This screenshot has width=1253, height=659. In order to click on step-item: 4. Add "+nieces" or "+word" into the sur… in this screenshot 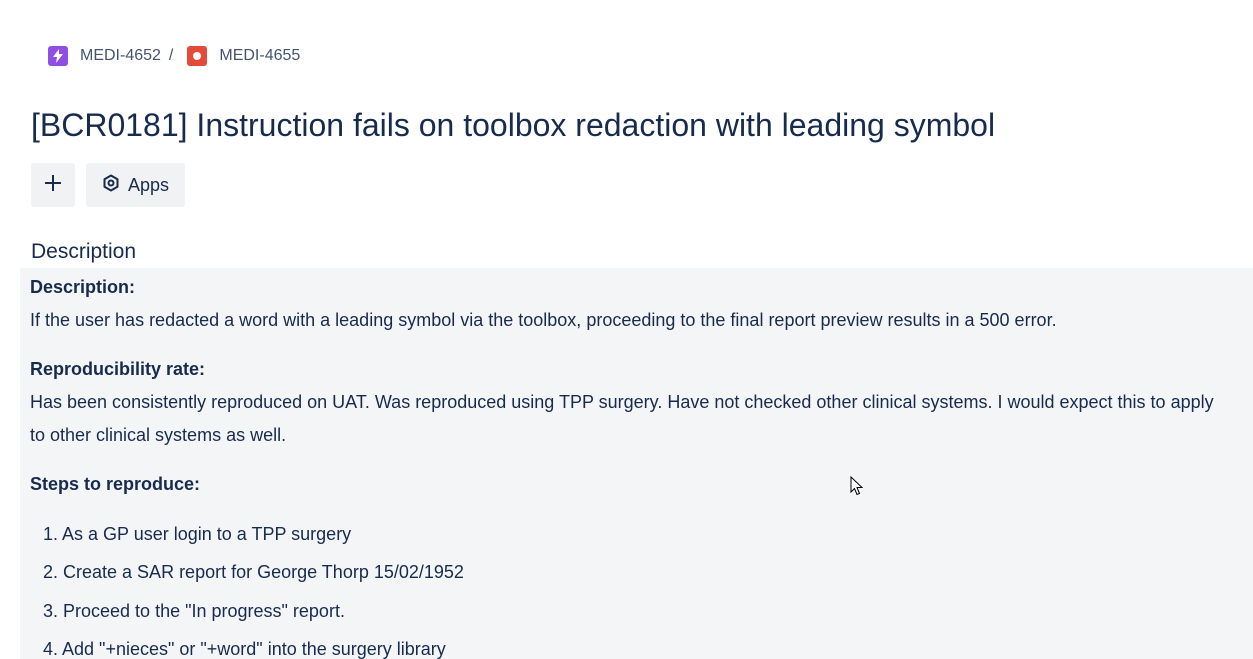, I will do `click(244, 648)`.